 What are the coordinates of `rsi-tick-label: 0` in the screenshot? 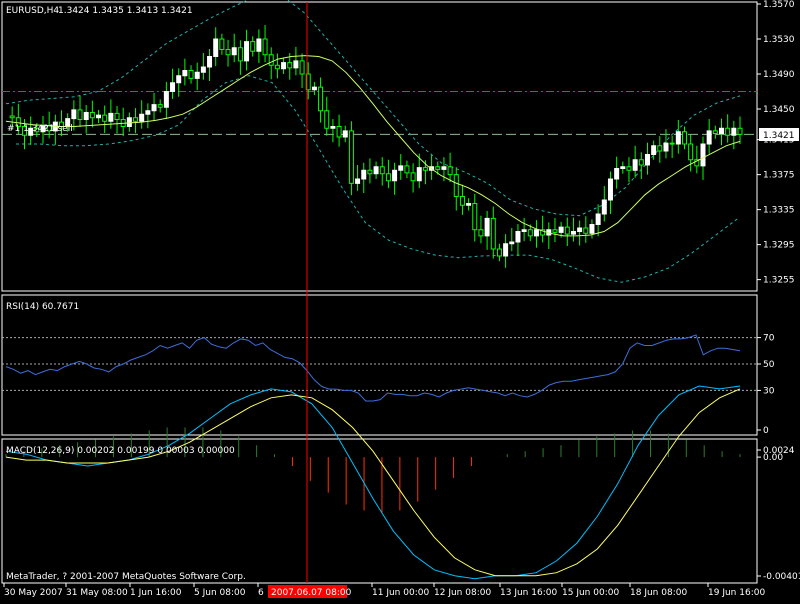 It's located at (766, 431).